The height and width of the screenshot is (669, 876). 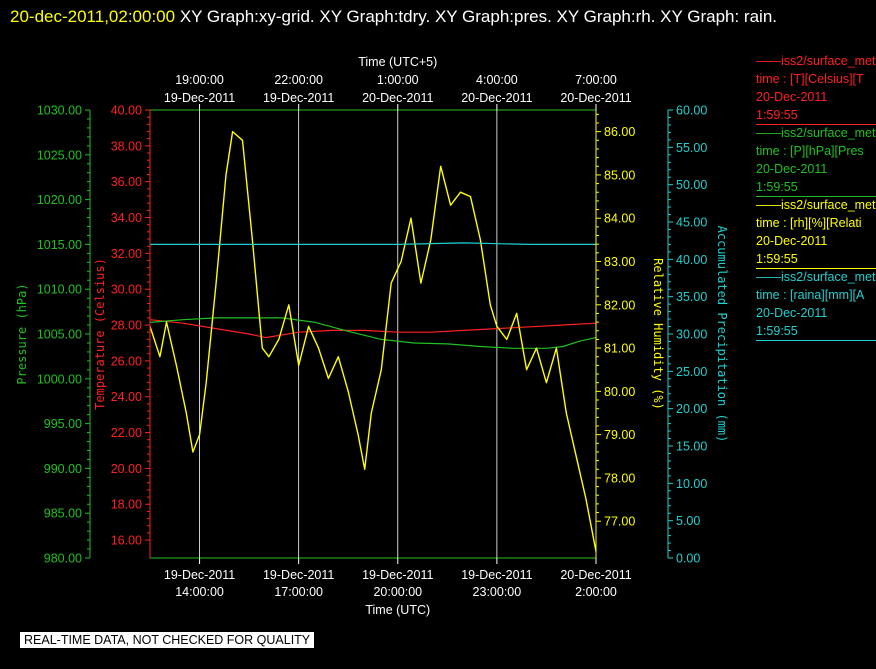 What do you see at coordinates (126, 290) in the screenshot?
I see `temperature-tick-label: 30.00` at bounding box center [126, 290].